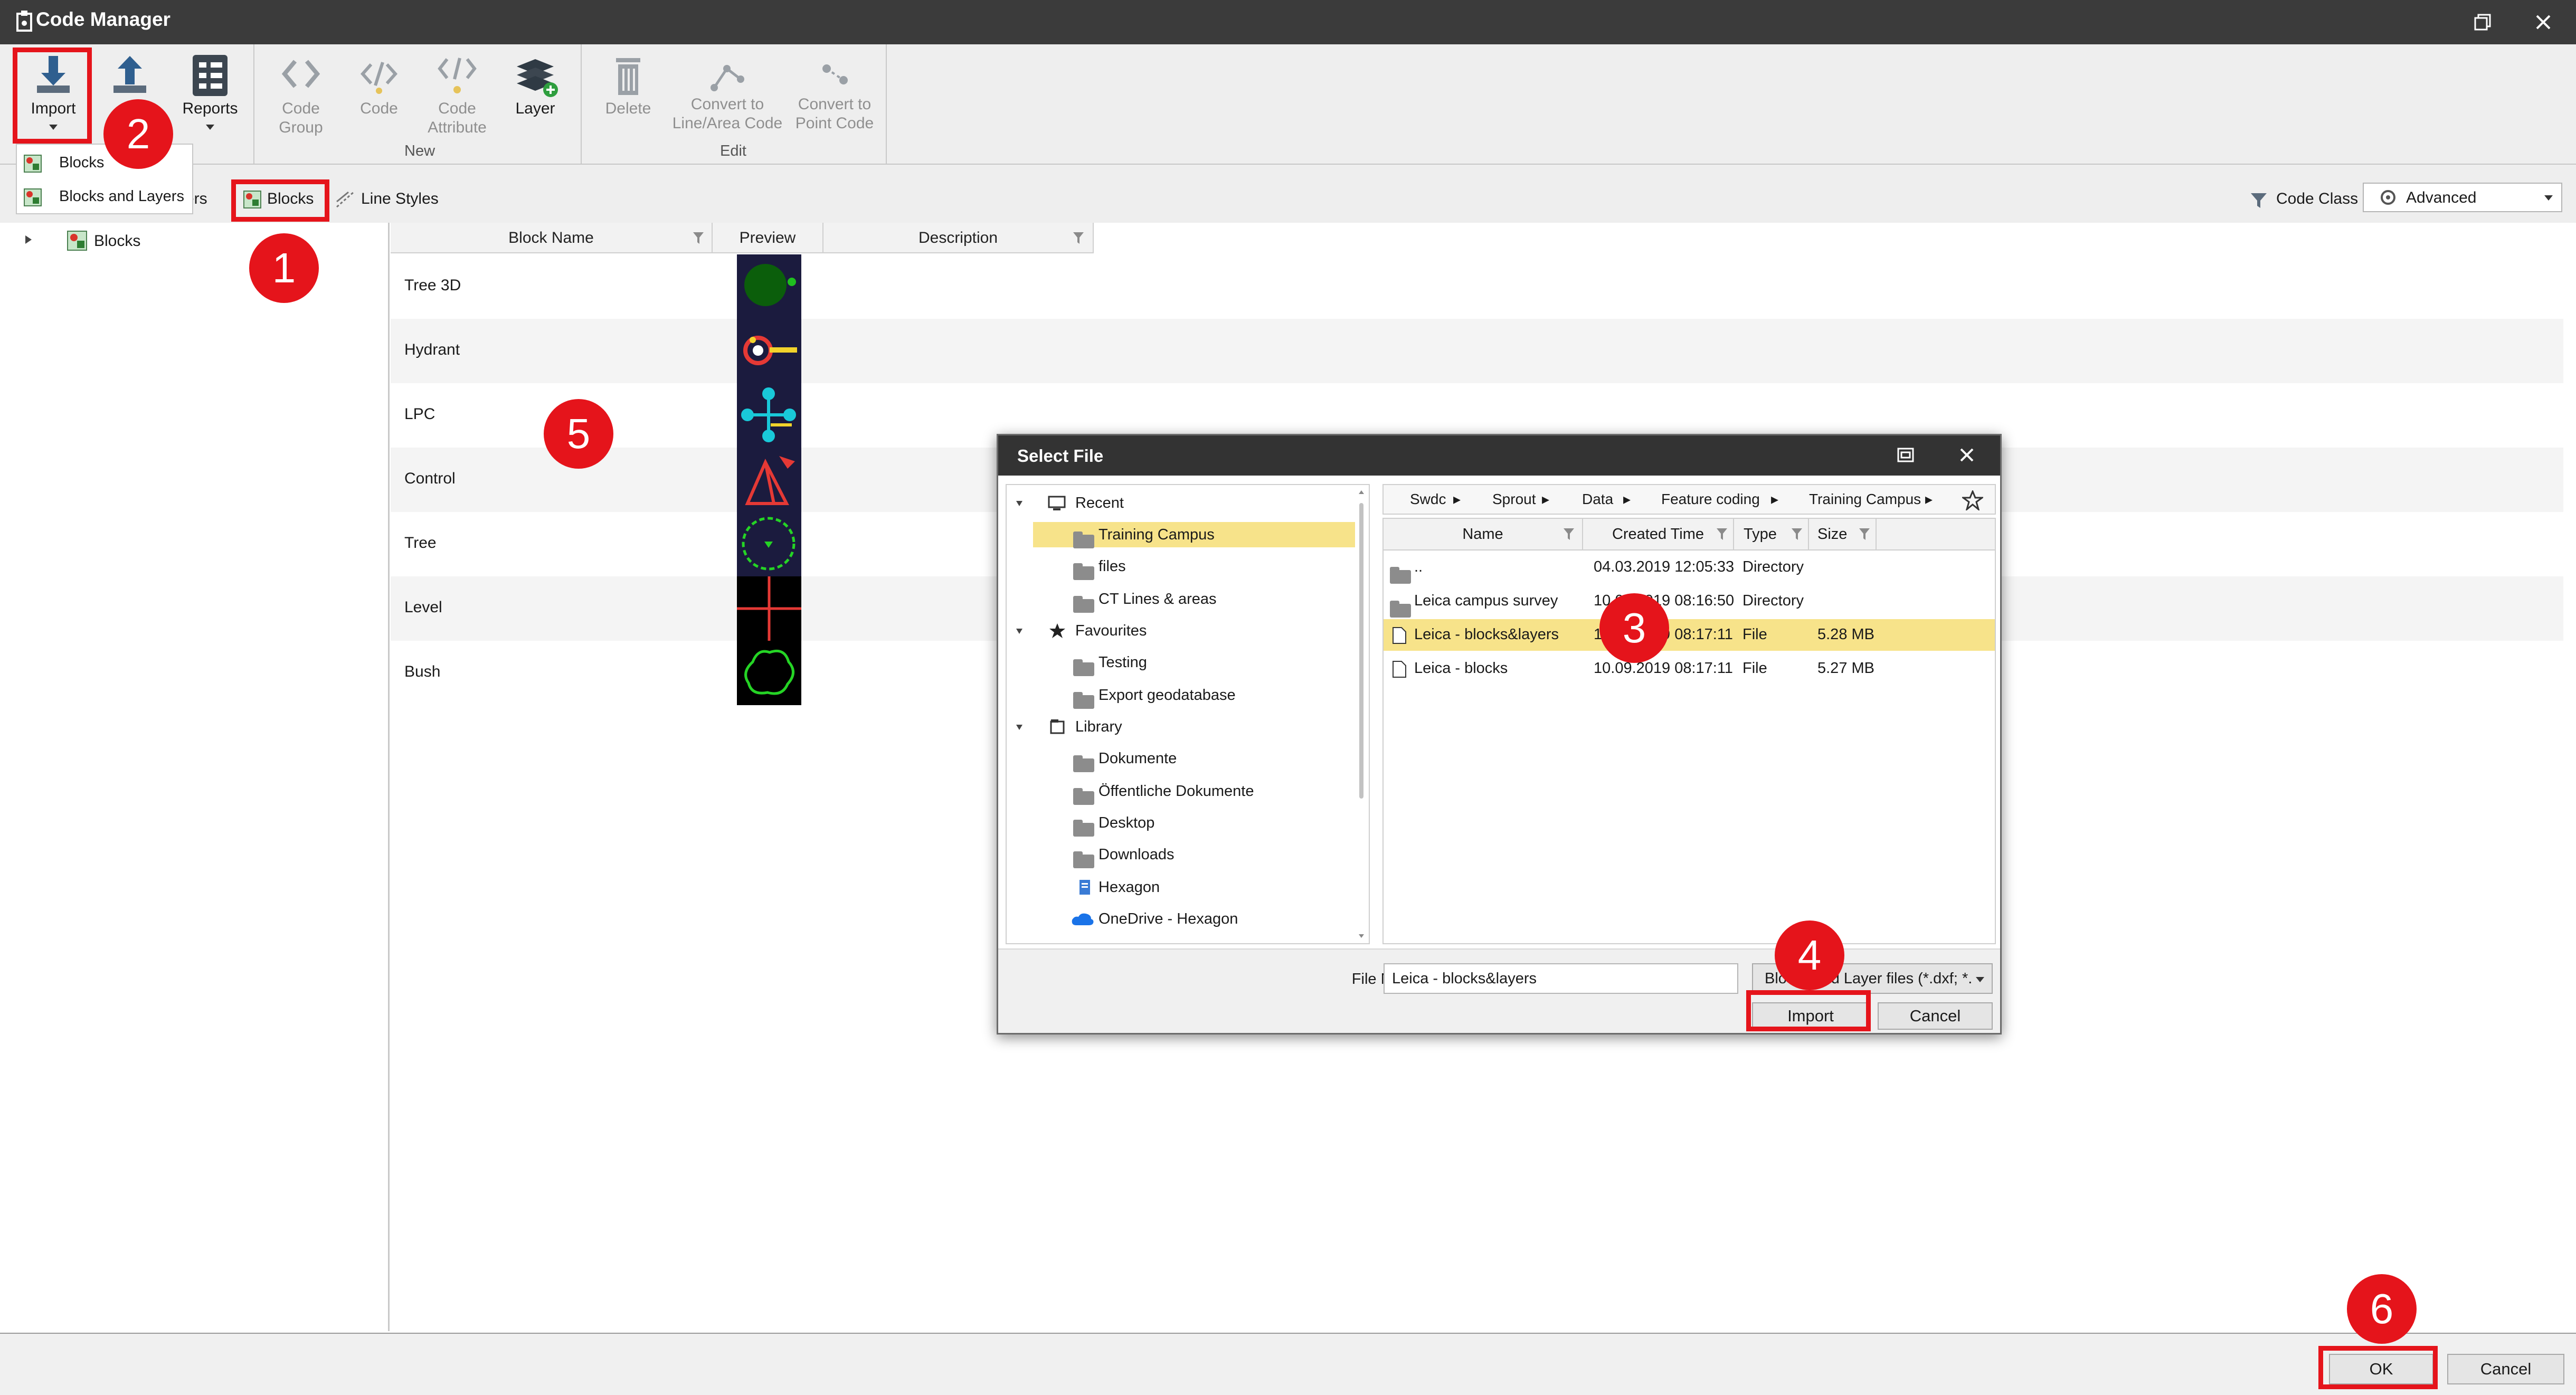 Image resolution: width=2576 pixels, height=1395 pixels. What do you see at coordinates (1483, 535) in the screenshot?
I see `column-header-name: Name` at bounding box center [1483, 535].